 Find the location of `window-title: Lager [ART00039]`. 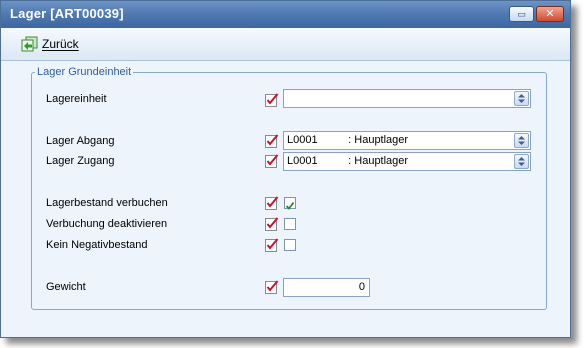

window-title: Lager [ART00039] is located at coordinates (67, 13).